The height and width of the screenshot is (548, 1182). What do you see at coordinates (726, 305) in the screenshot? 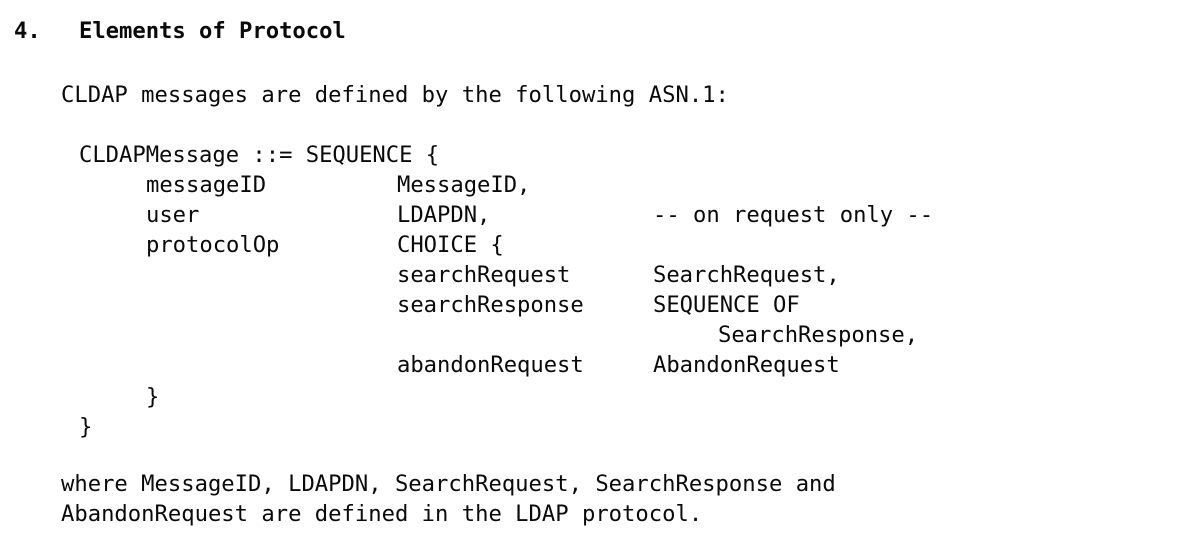
I see `asn1-choice-type-searchresponse: SEQUENCE OF` at bounding box center [726, 305].